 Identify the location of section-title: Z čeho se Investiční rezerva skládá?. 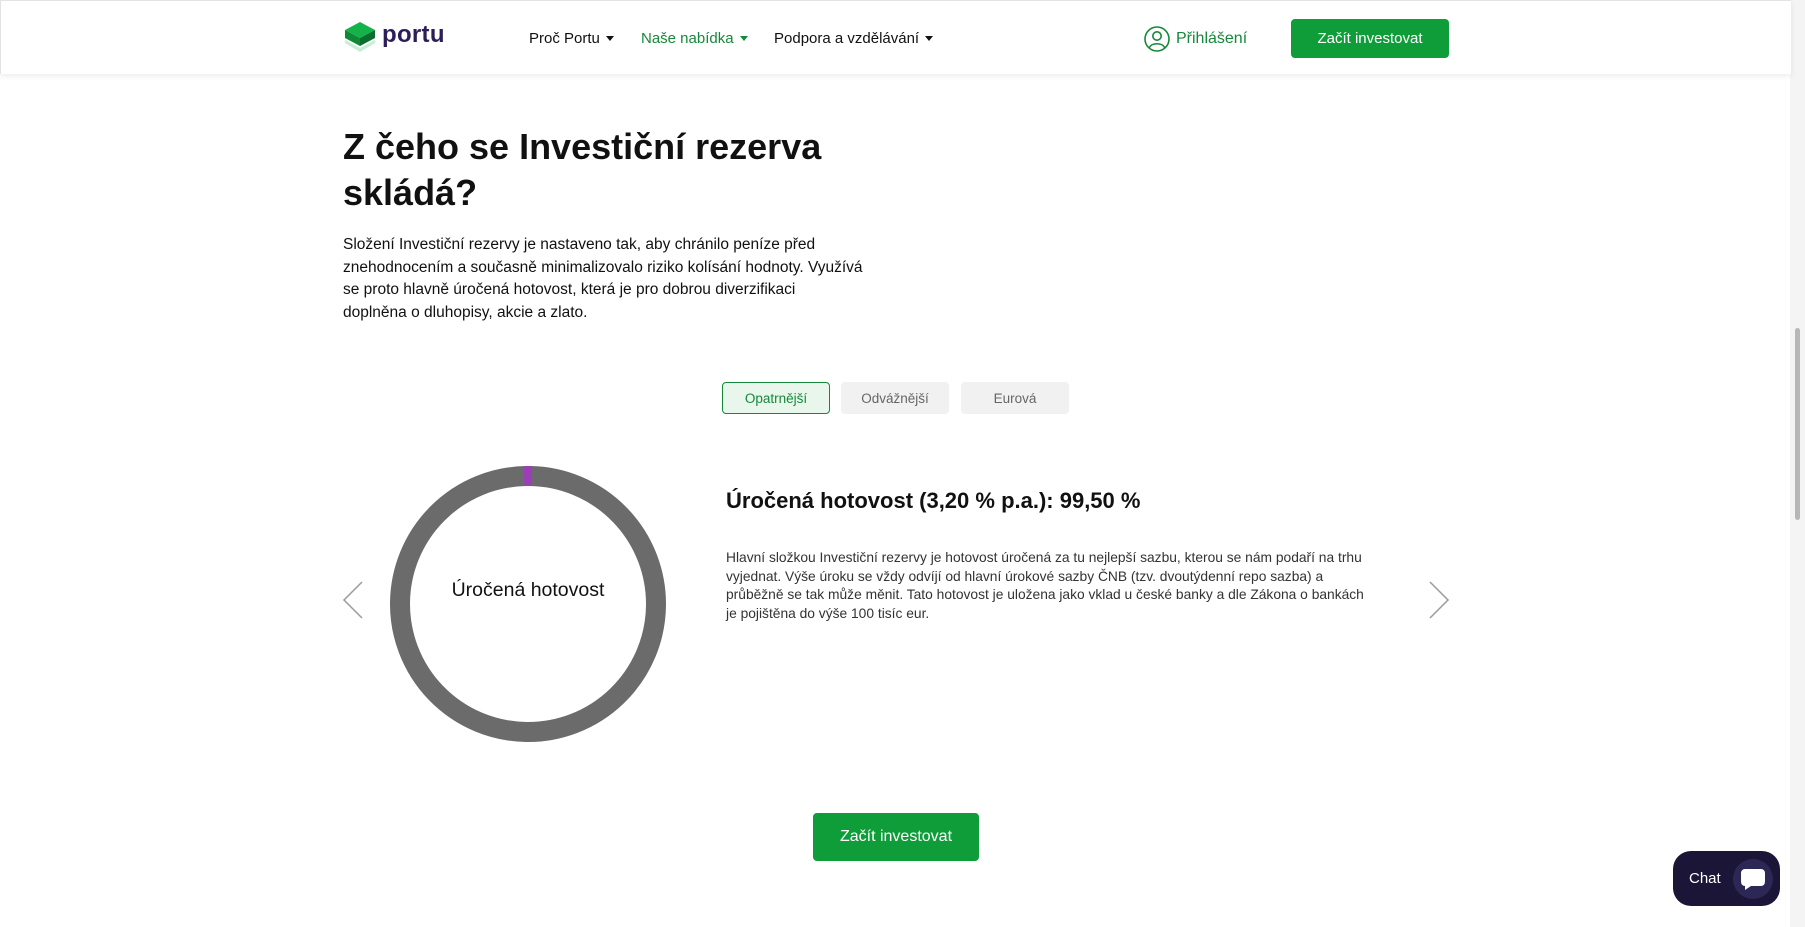
(582, 169).